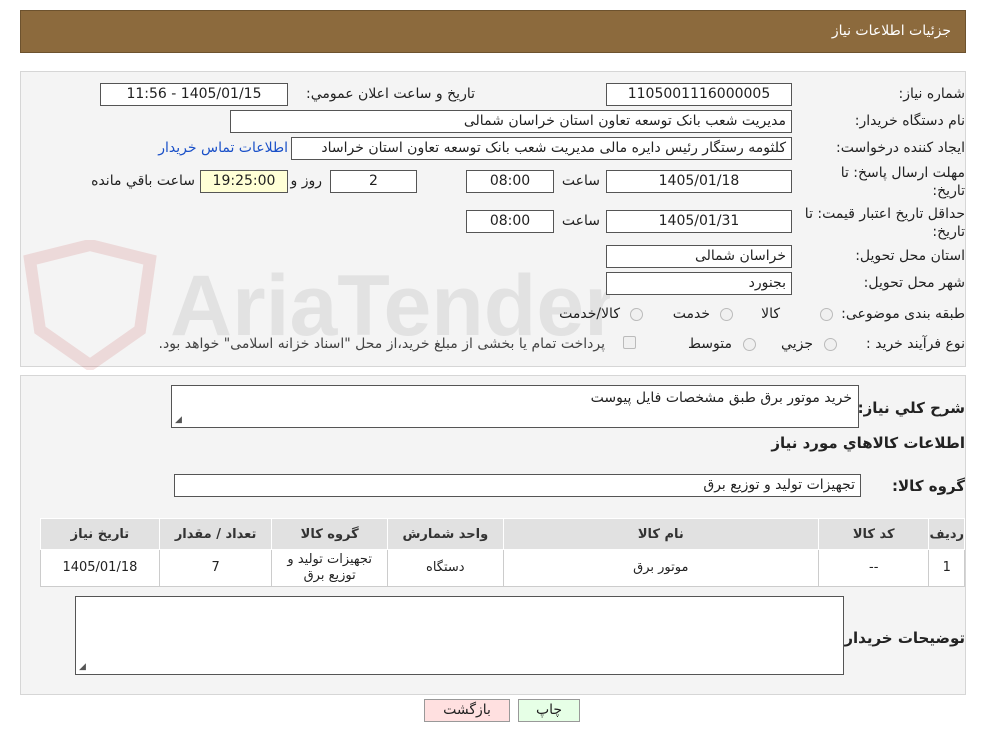 The image size is (985, 744). I want to click on reply-deadline-label-2: تاريخ:, so click(948, 191).